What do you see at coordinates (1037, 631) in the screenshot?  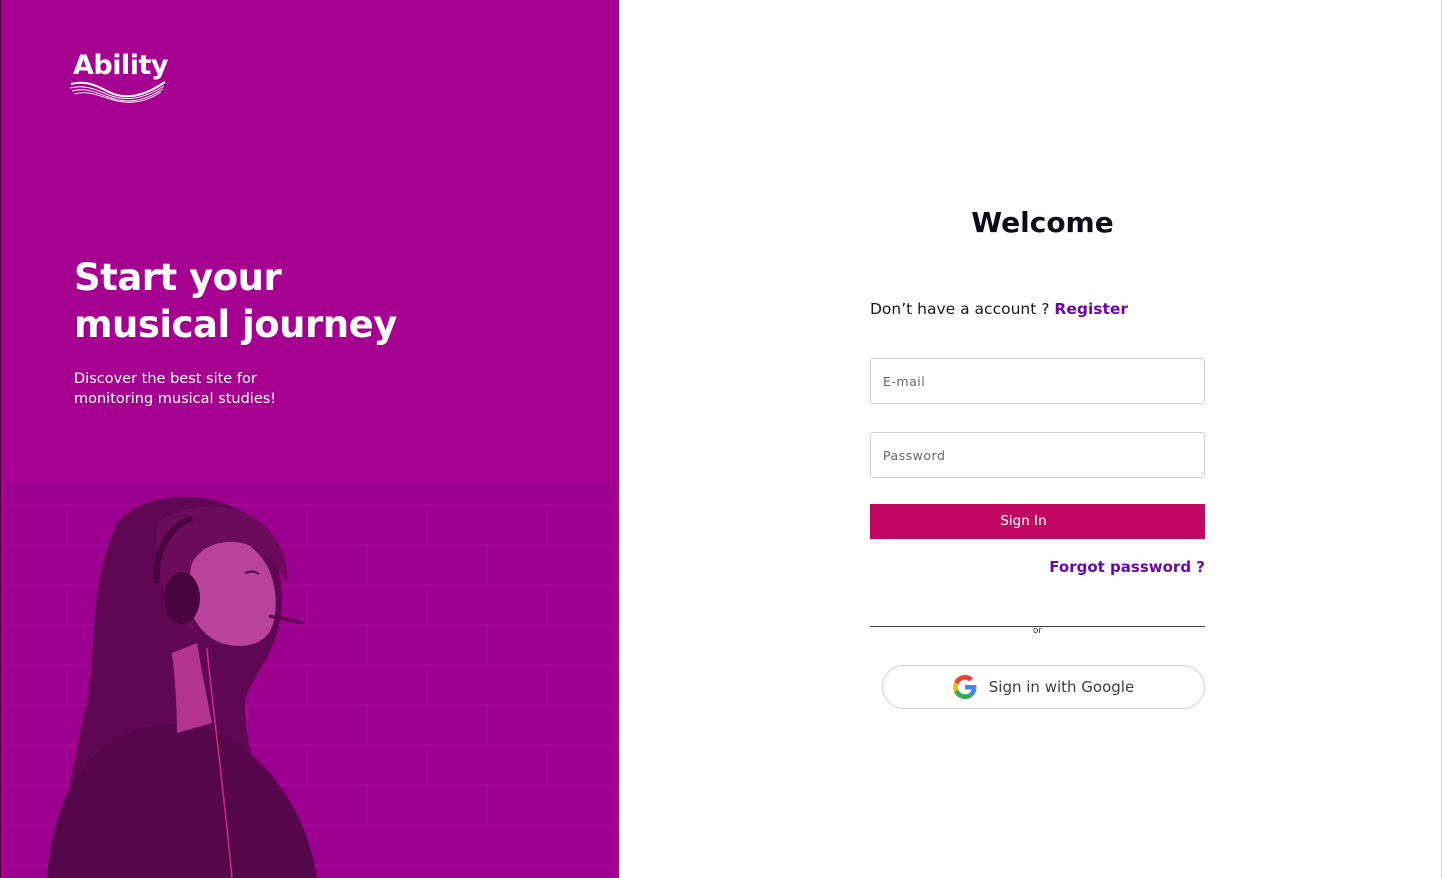 I see `or-divider-label: or` at bounding box center [1037, 631].